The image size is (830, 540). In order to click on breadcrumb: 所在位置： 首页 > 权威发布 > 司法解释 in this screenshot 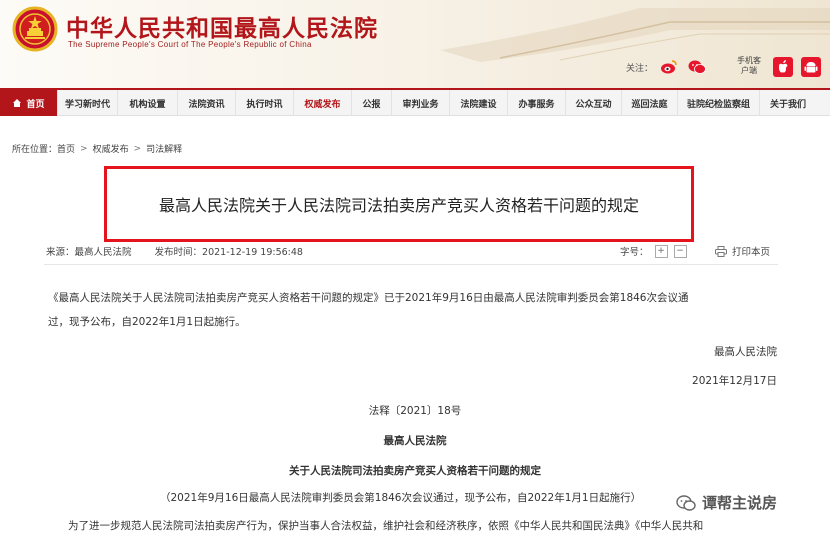, I will do `click(97, 149)`.